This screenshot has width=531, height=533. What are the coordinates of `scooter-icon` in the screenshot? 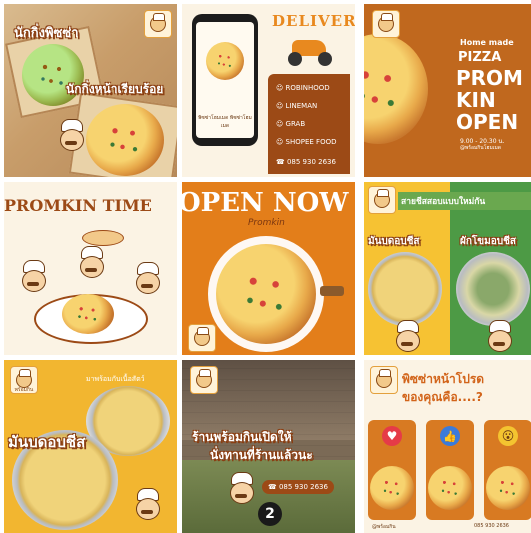 It's located at (311, 51).